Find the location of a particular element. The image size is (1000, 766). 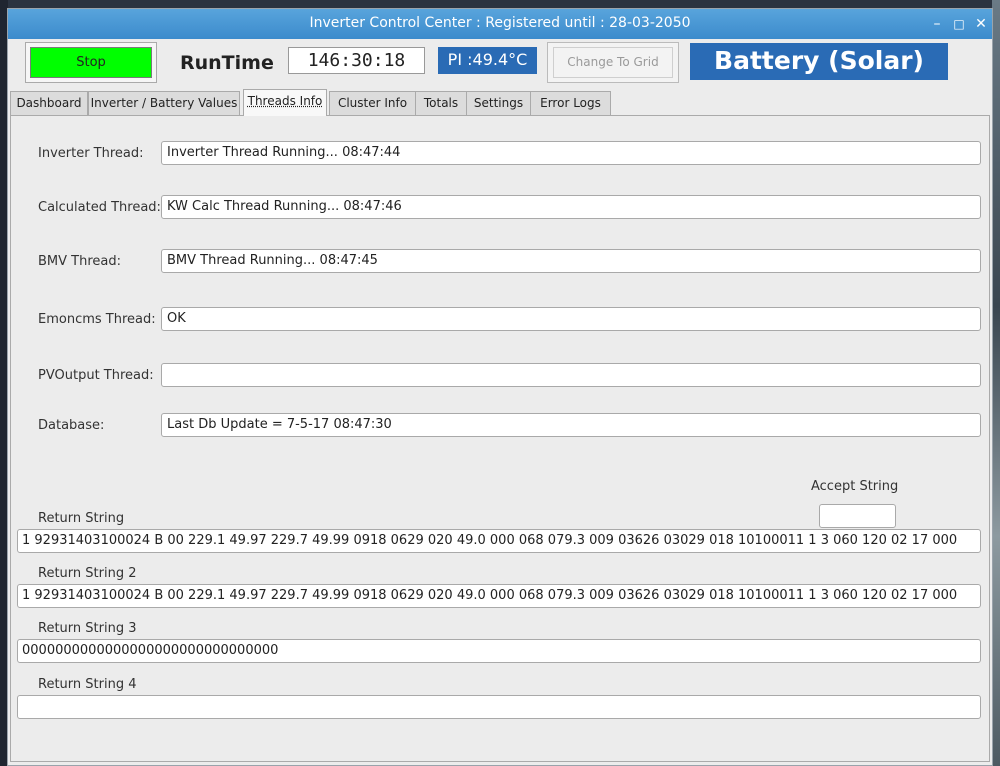

runtime-value: 146:30:18 is located at coordinates (356, 60).